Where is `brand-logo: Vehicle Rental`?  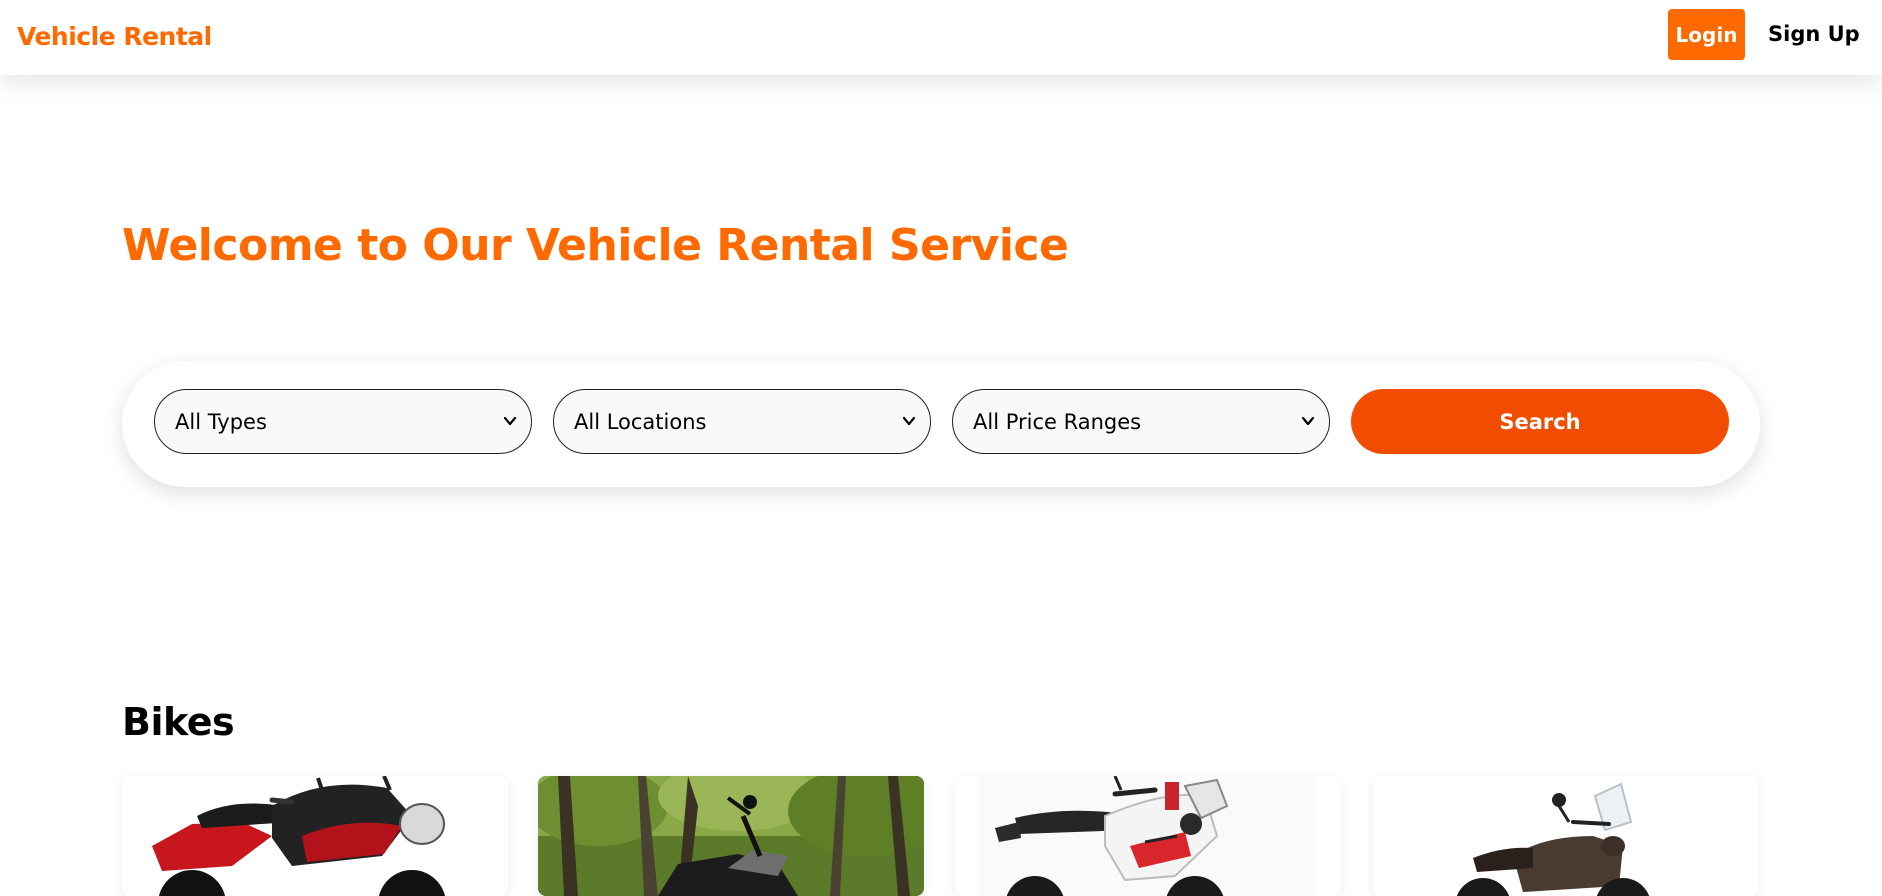
brand-logo: Vehicle Rental is located at coordinates (114, 36).